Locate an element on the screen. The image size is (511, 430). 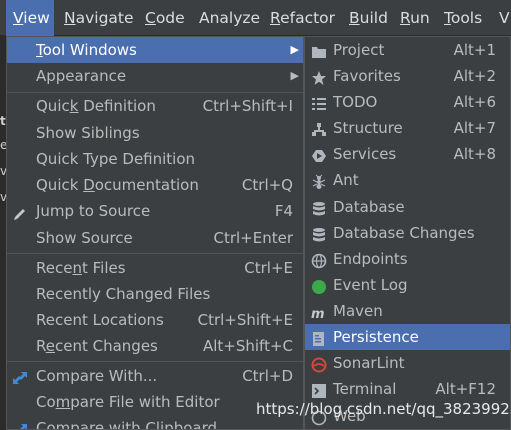
menu-item-shortcut: Ctrl+Shift+I is located at coordinates (247, 106).